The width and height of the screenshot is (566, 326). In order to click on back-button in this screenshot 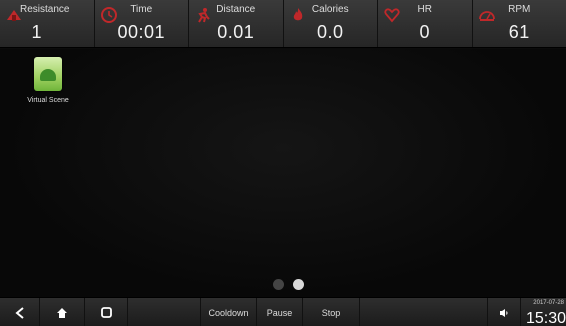, I will do `click(20, 312)`.